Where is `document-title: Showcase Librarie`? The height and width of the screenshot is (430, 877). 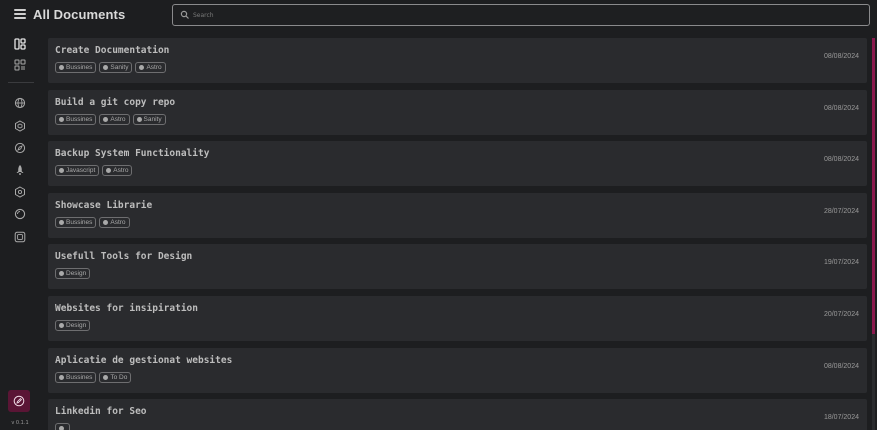 document-title: Showcase Librarie is located at coordinates (104, 205).